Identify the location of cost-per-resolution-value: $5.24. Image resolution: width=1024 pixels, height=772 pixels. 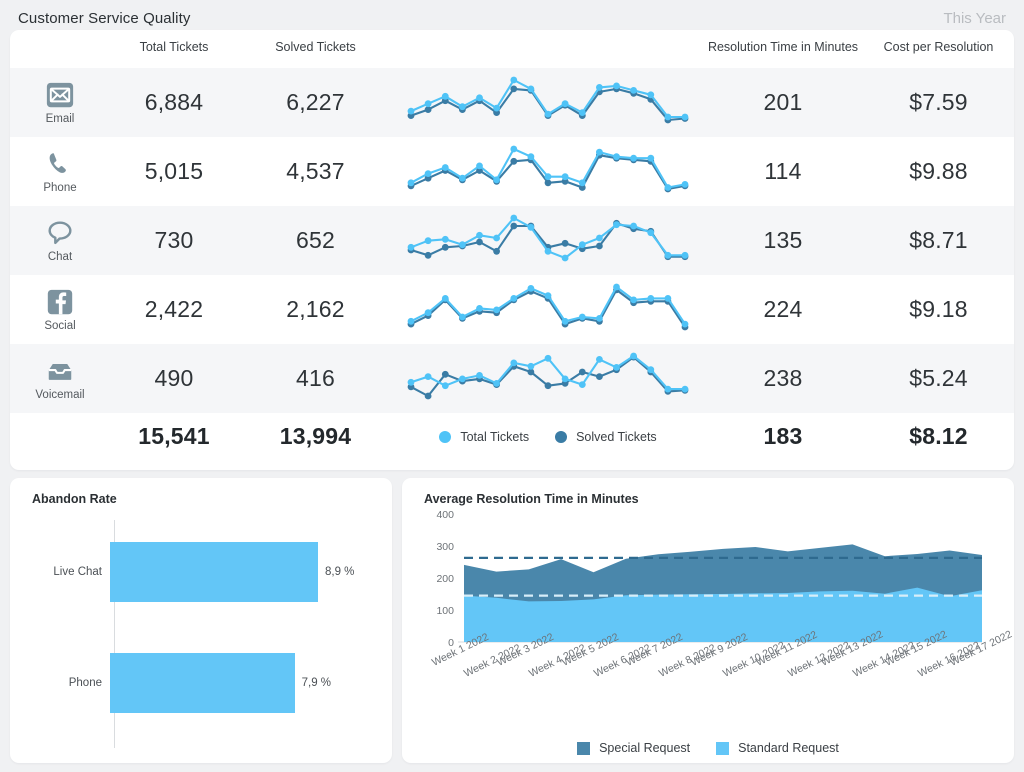
(938, 377).